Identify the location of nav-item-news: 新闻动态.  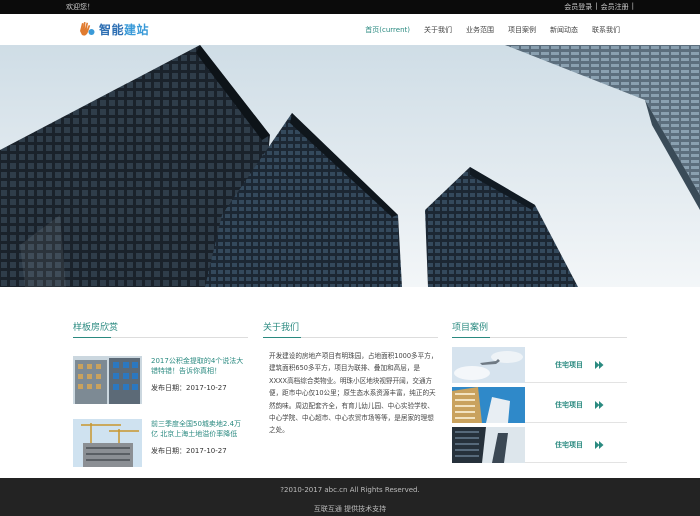
(564, 30).